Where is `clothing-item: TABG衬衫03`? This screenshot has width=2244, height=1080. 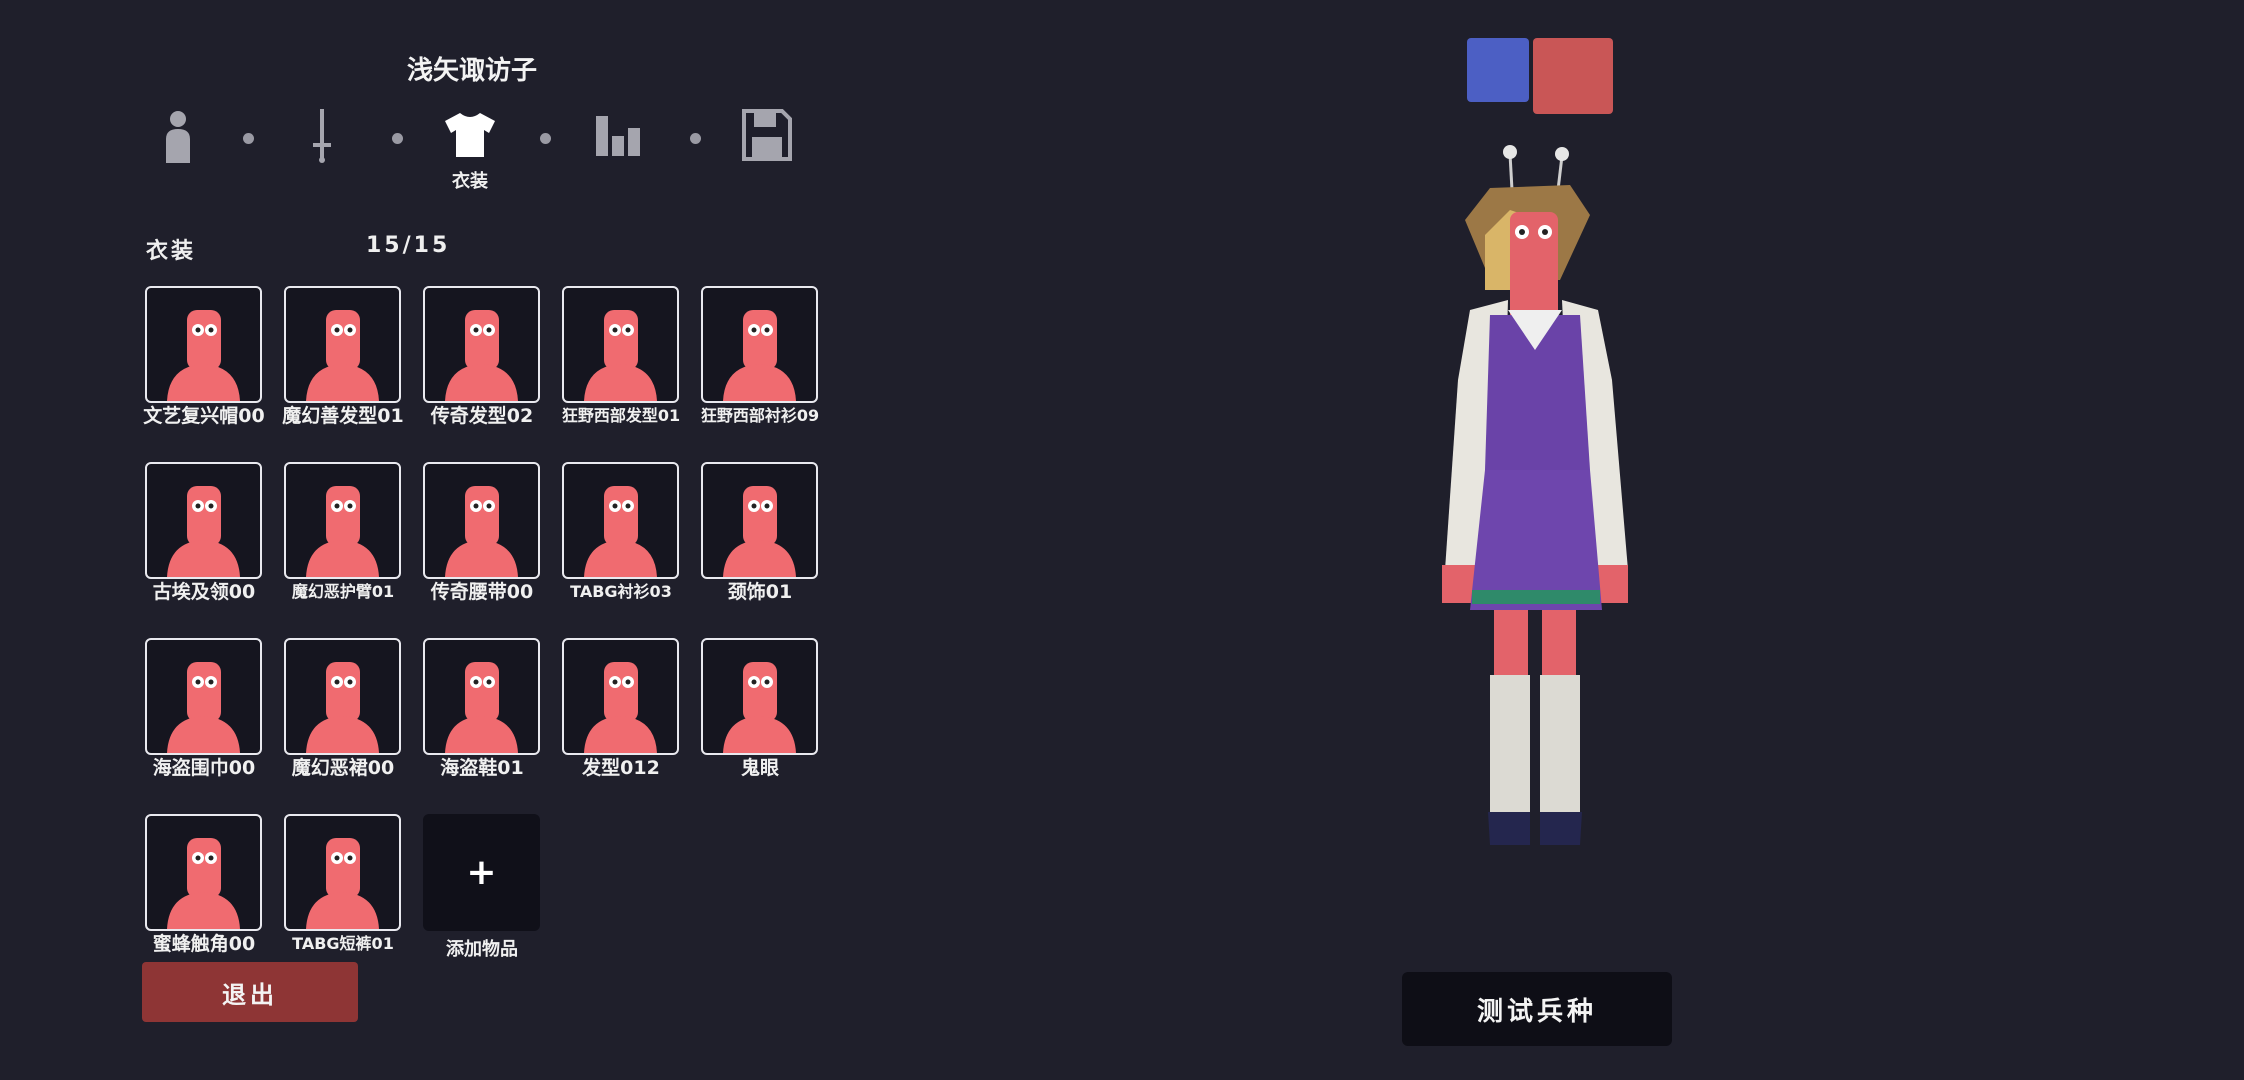 clothing-item: TABG衬衫03 is located at coordinates (621, 547).